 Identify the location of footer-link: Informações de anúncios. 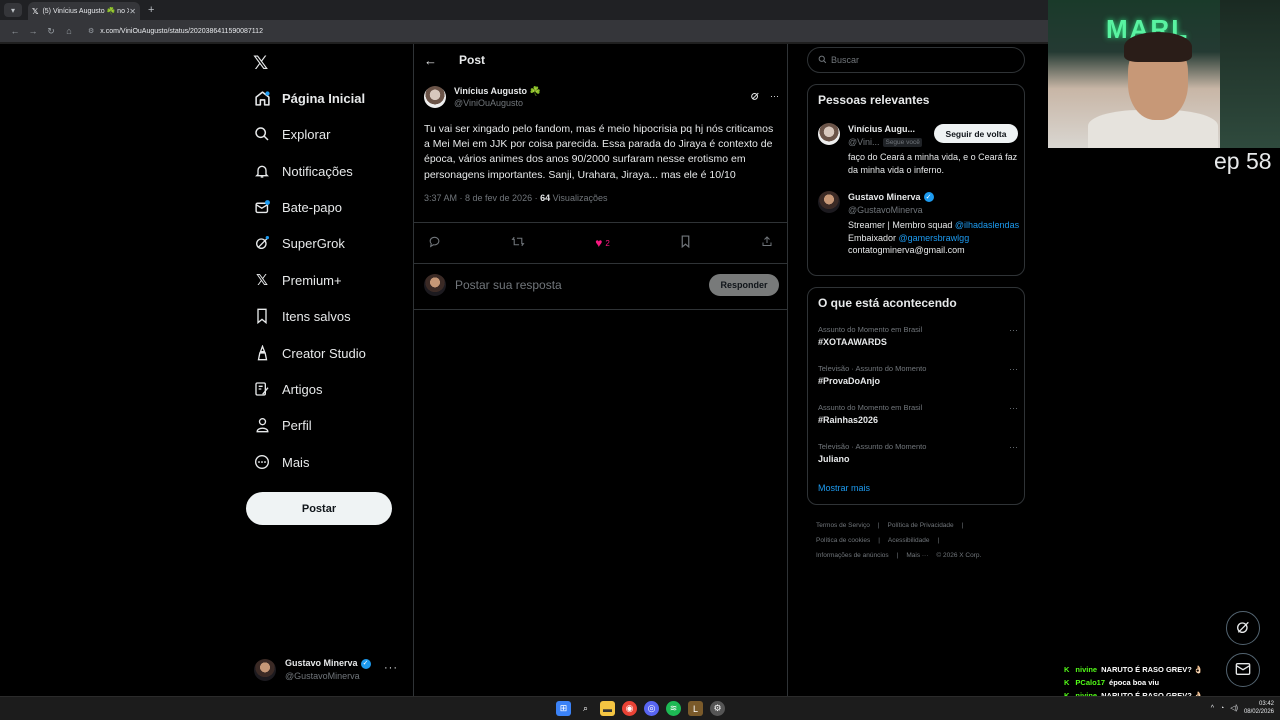
(852, 555).